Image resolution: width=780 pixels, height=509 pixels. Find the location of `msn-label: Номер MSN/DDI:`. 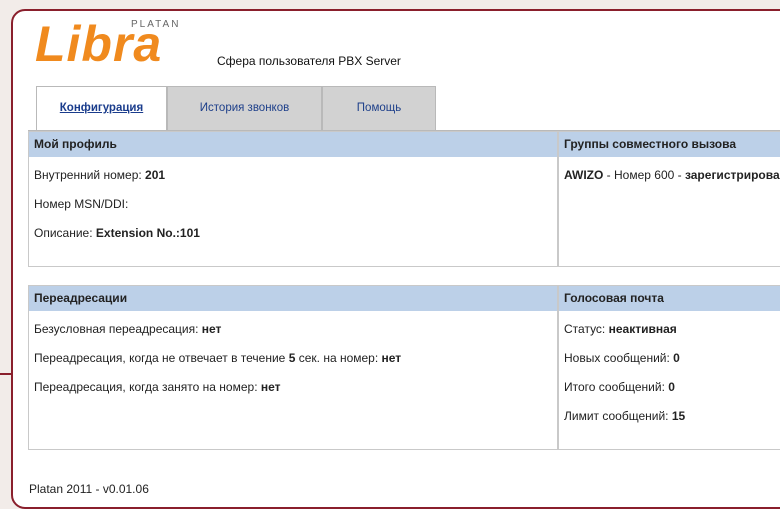

msn-label: Номер MSN/DDI: is located at coordinates (81, 204).